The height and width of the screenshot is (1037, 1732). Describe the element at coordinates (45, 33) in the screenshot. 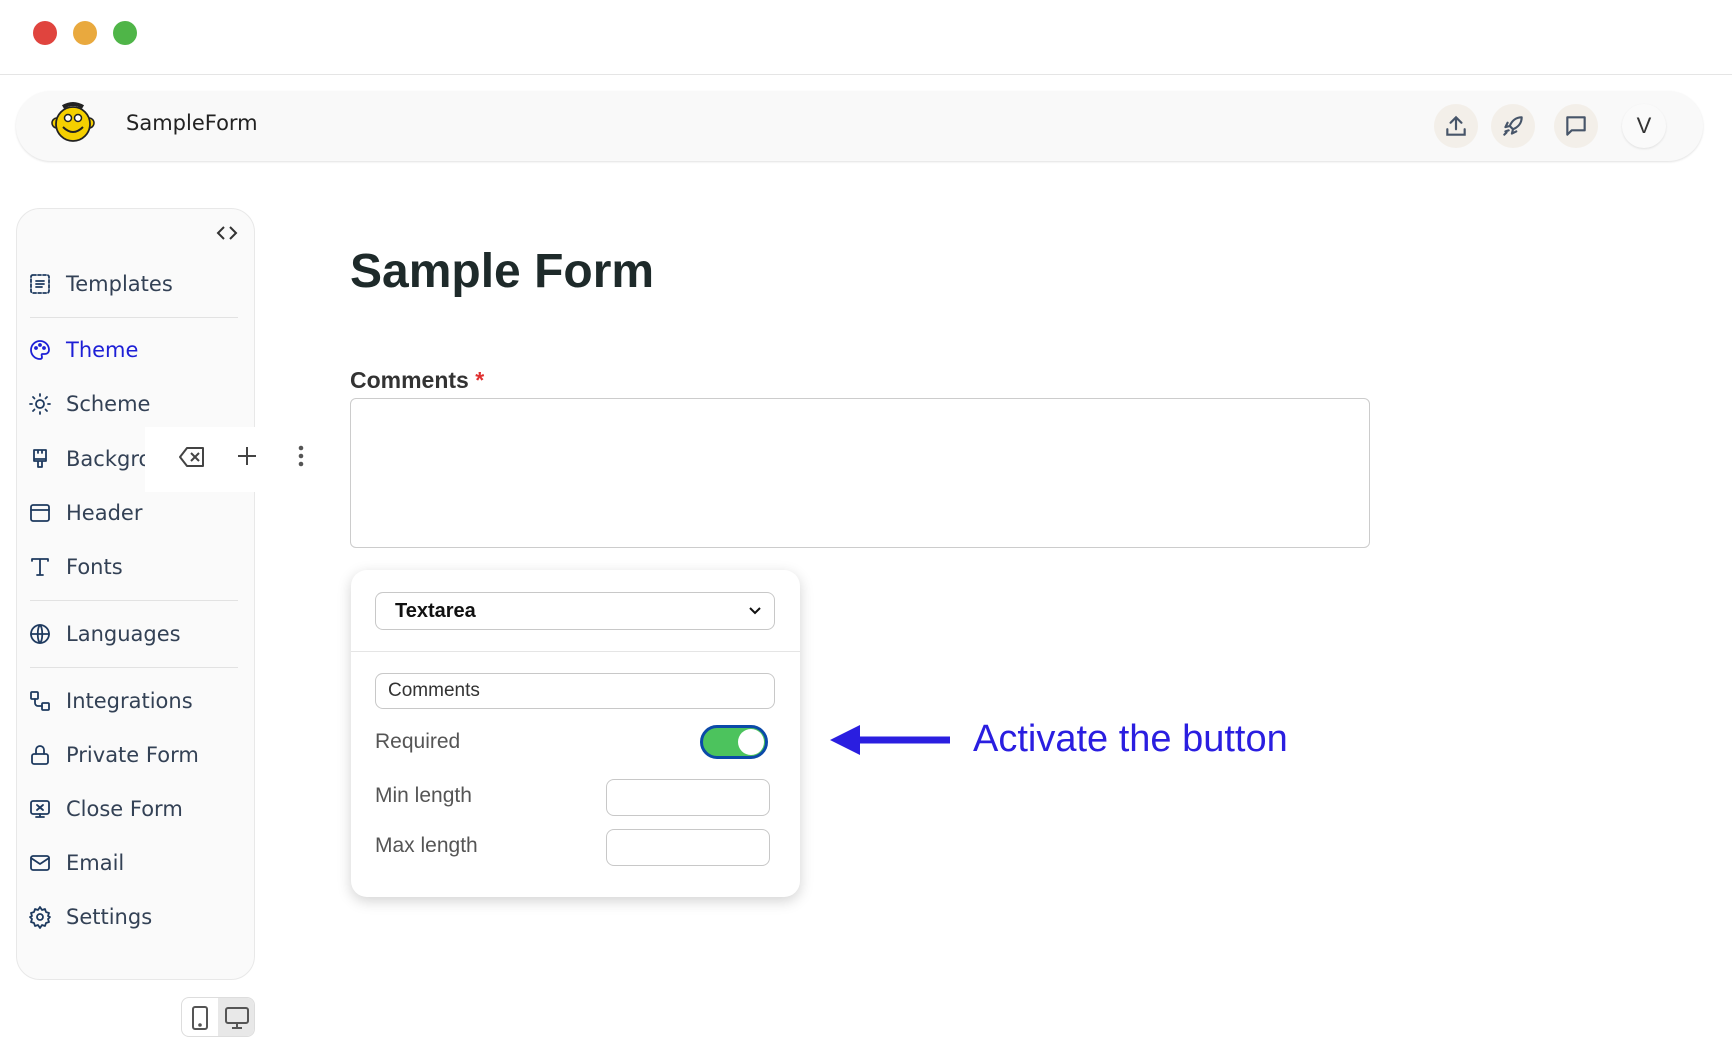

I see `window-close-button` at that location.